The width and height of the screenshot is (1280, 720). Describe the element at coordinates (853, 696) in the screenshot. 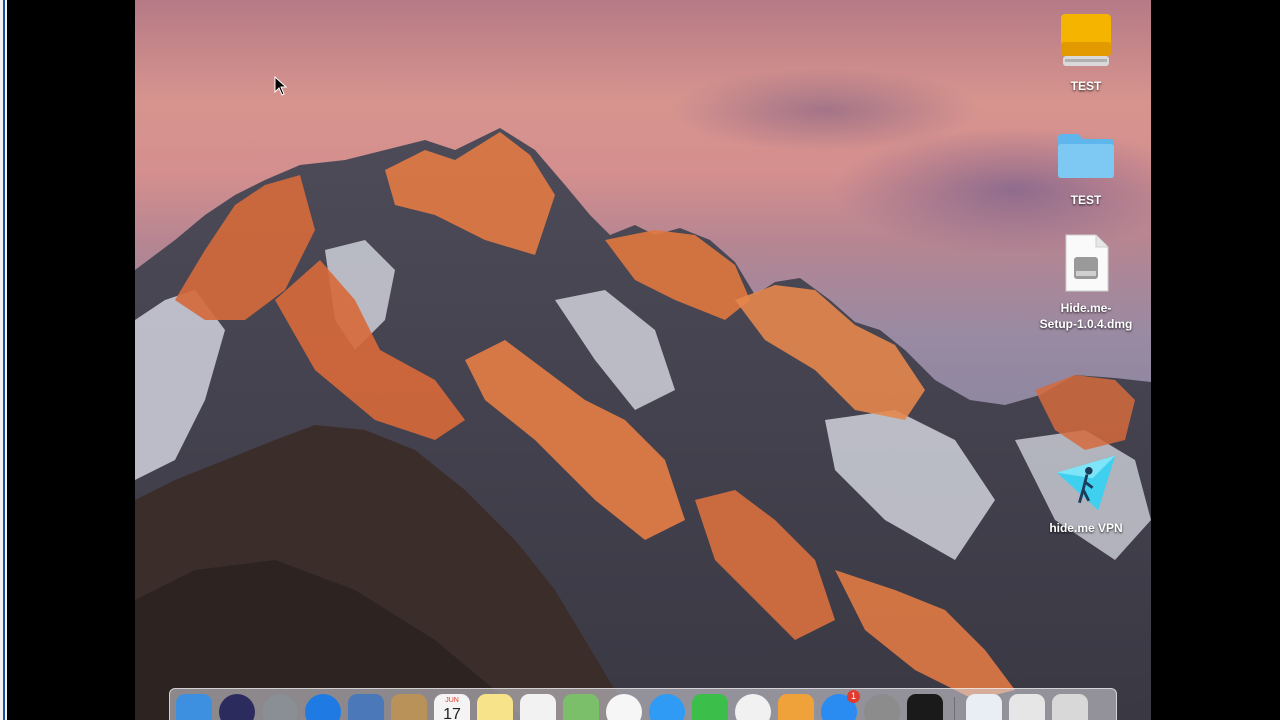

I see `notification-badge: 1` at that location.